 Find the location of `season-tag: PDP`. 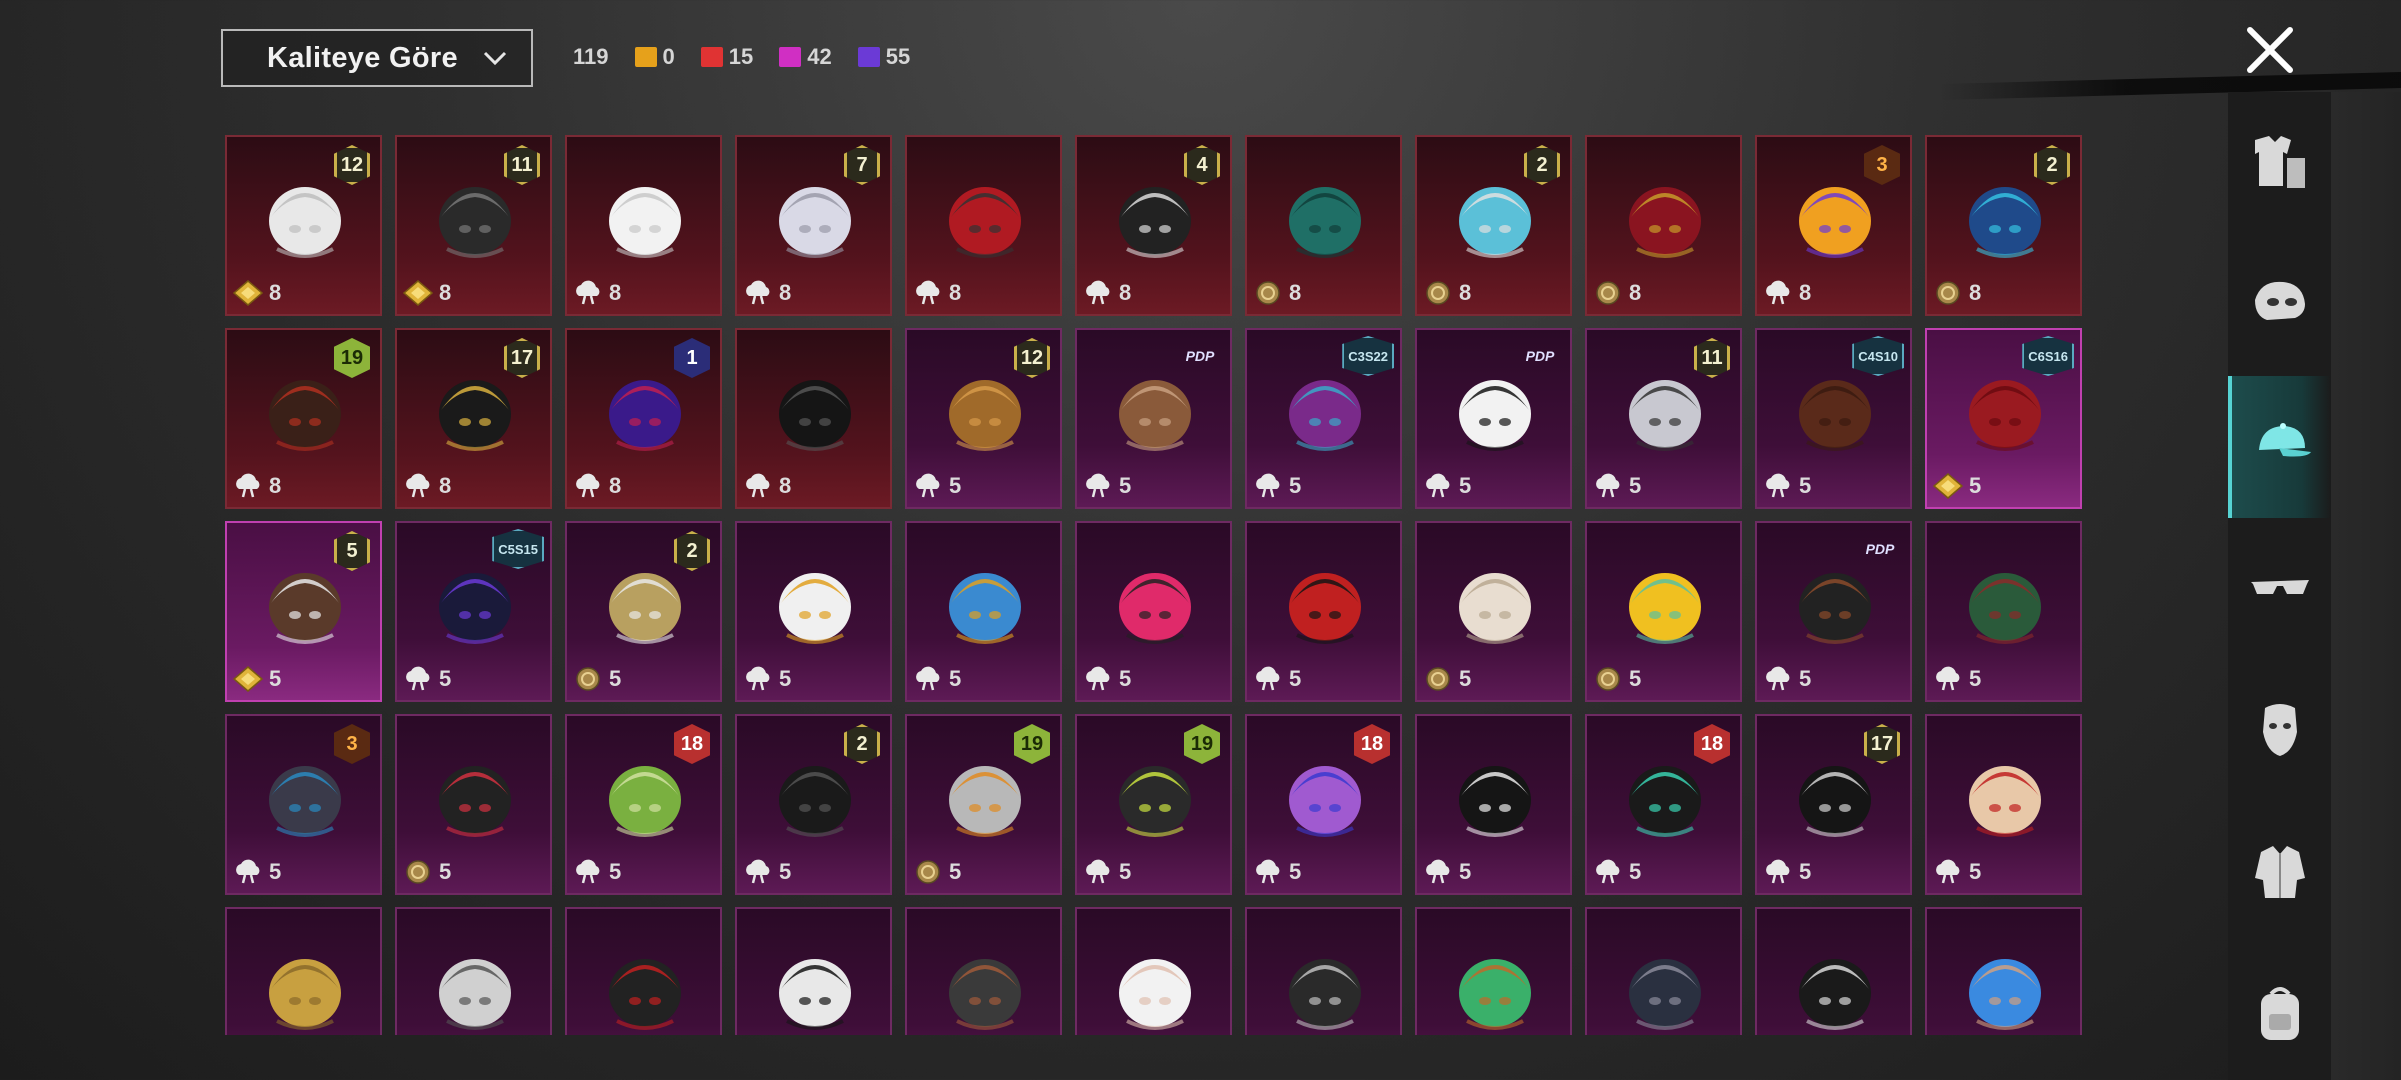

season-tag: PDP is located at coordinates (1200, 356).